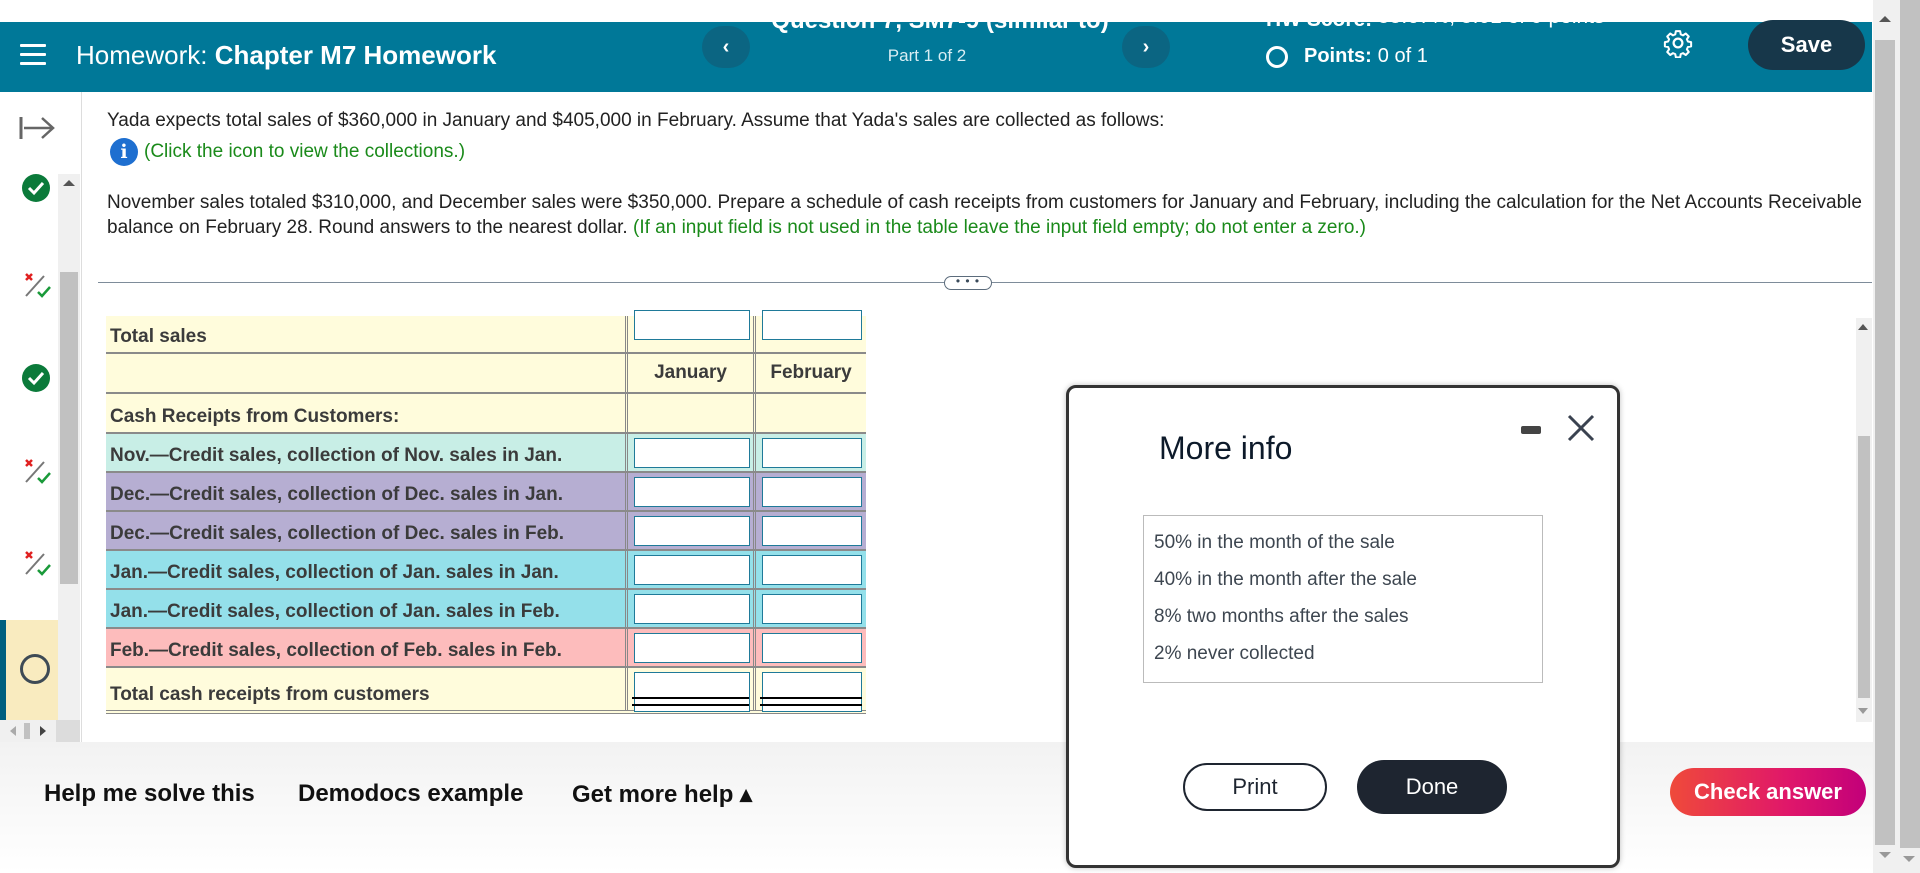  I want to click on question-title-text: Question 7, SM7-9 (similar to), so click(940, 23).